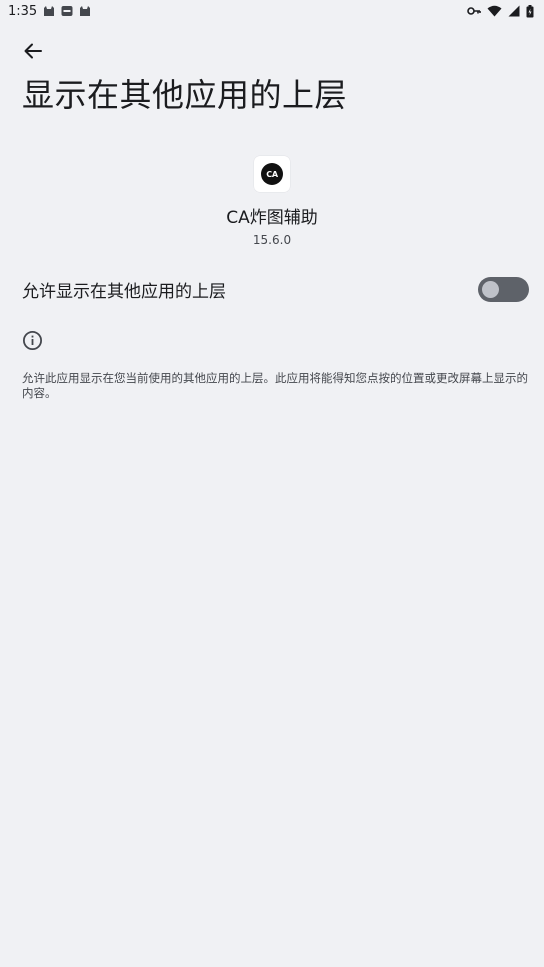 The image size is (544, 967). What do you see at coordinates (494, 11) in the screenshot?
I see `wifi-icon` at bounding box center [494, 11].